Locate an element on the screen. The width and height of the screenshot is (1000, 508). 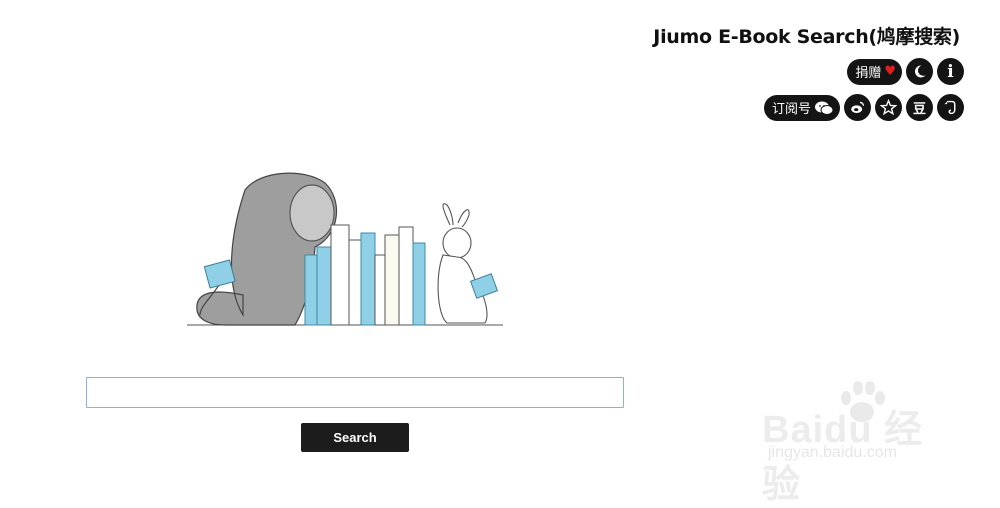
evernote-button is located at coordinates (950, 107).